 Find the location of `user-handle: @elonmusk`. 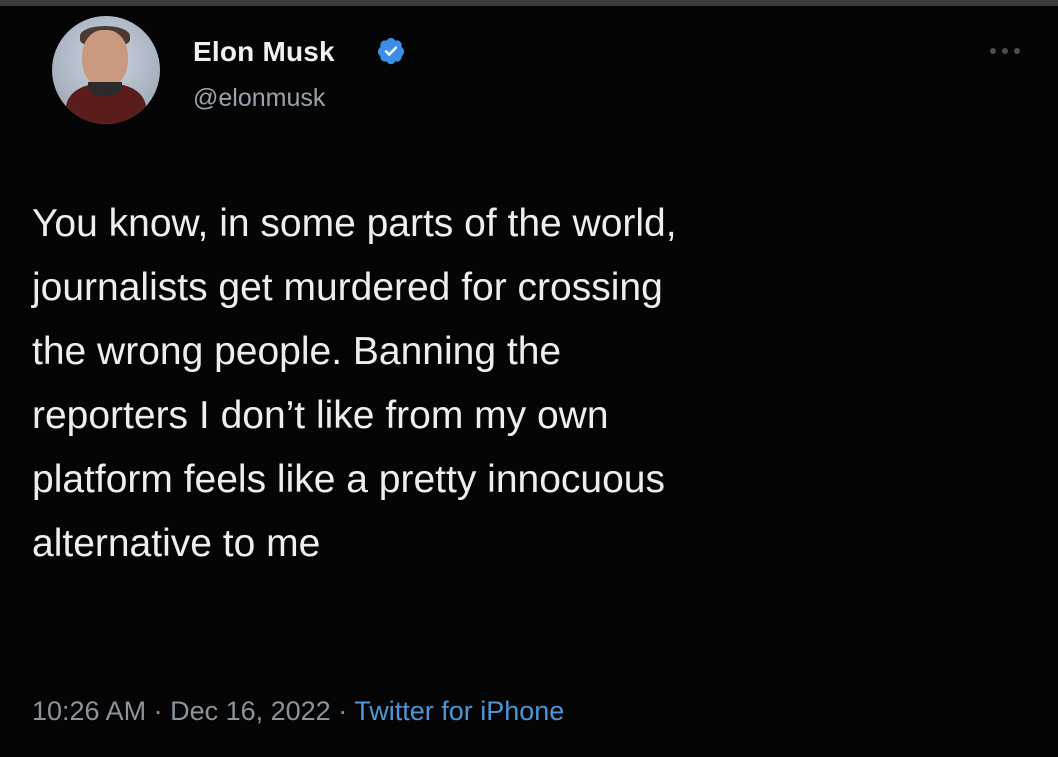

user-handle: @elonmusk is located at coordinates (259, 98).